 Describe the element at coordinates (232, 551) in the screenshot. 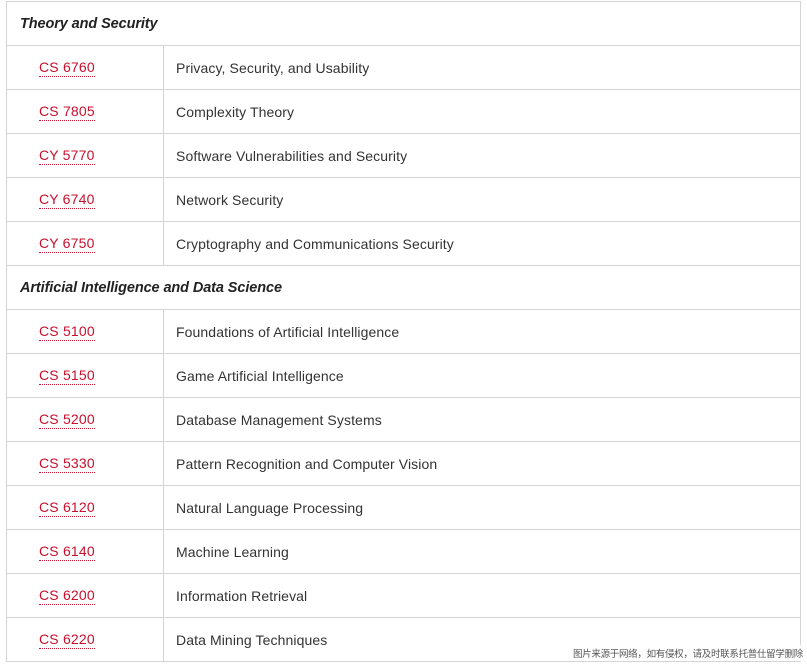

I see `course-name: Machine Learning` at that location.